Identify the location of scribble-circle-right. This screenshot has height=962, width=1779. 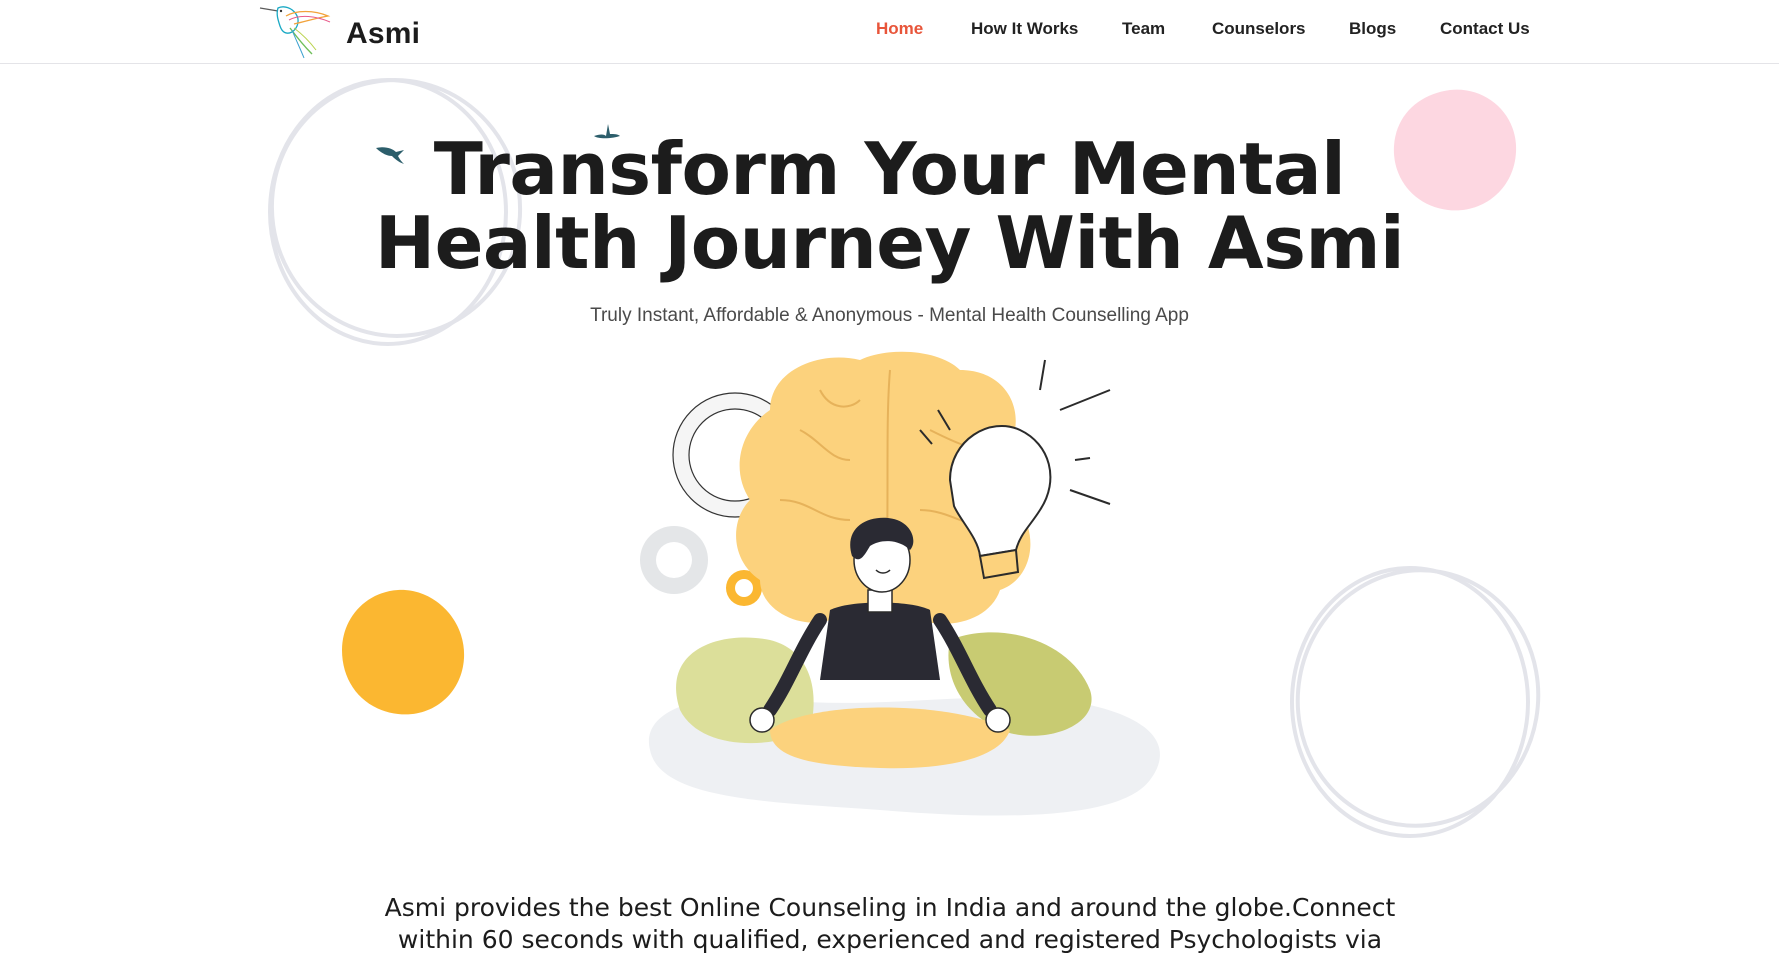
(1415, 702).